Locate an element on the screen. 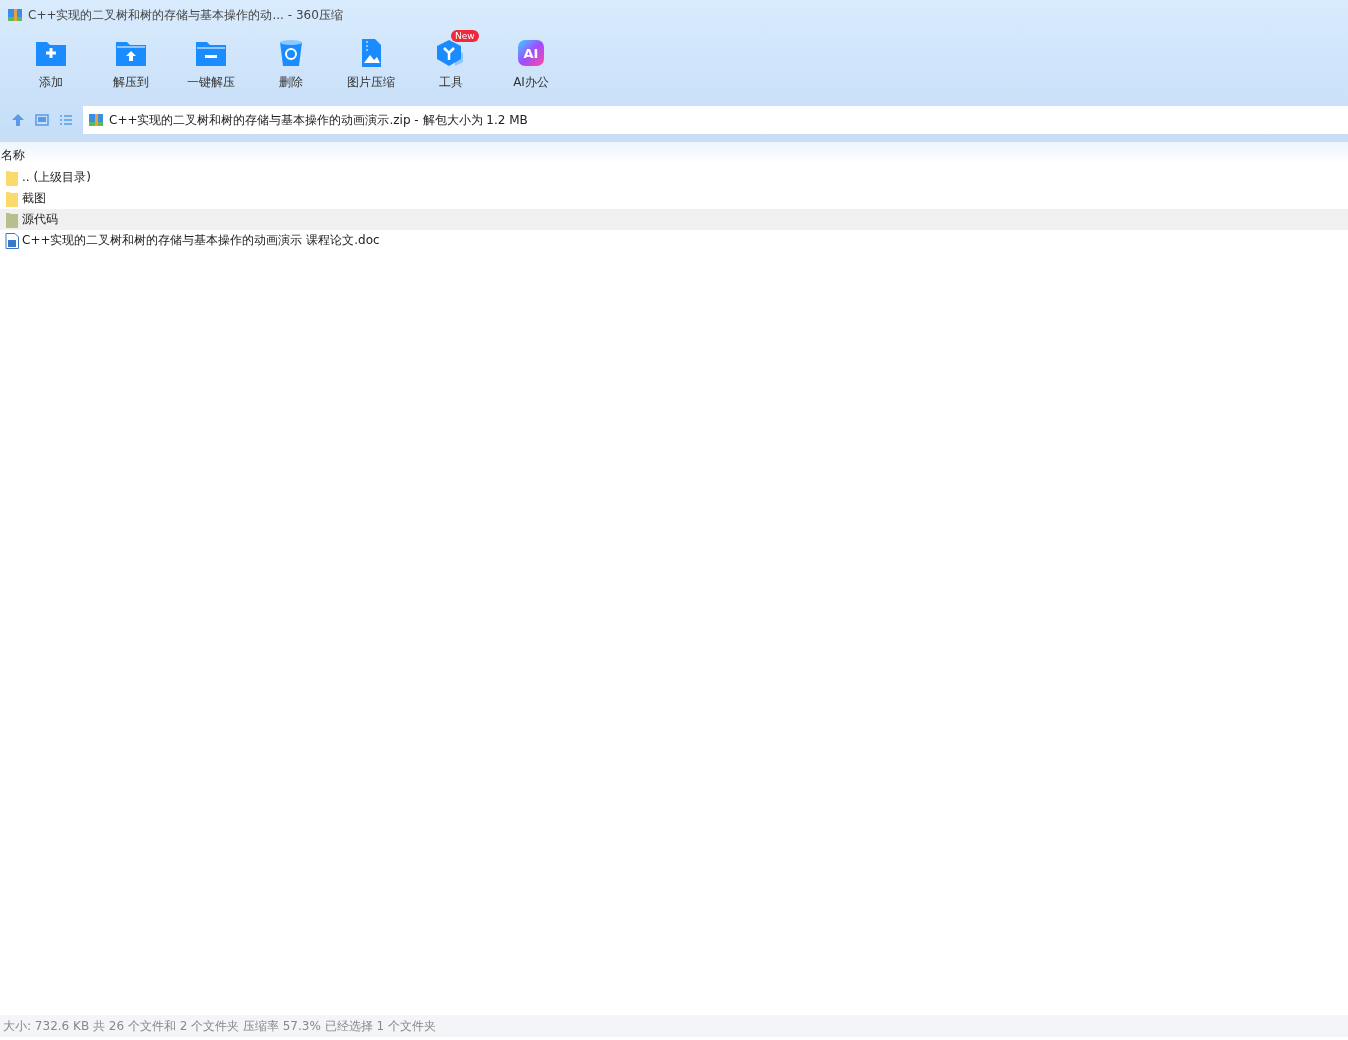 This screenshot has height=1040, width=1348. up-arrow-icon is located at coordinates (18, 120).